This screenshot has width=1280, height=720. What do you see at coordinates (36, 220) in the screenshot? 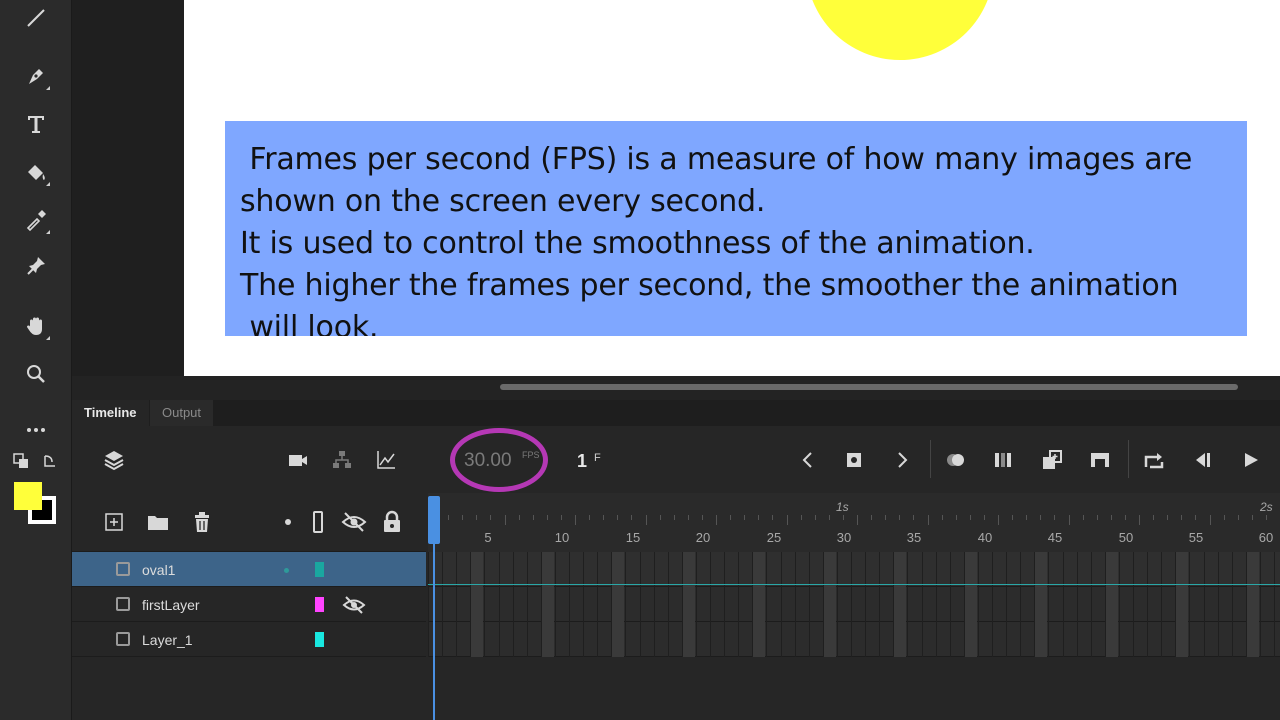
I see `eyedropper-tool-icon` at bounding box center [36, 220].